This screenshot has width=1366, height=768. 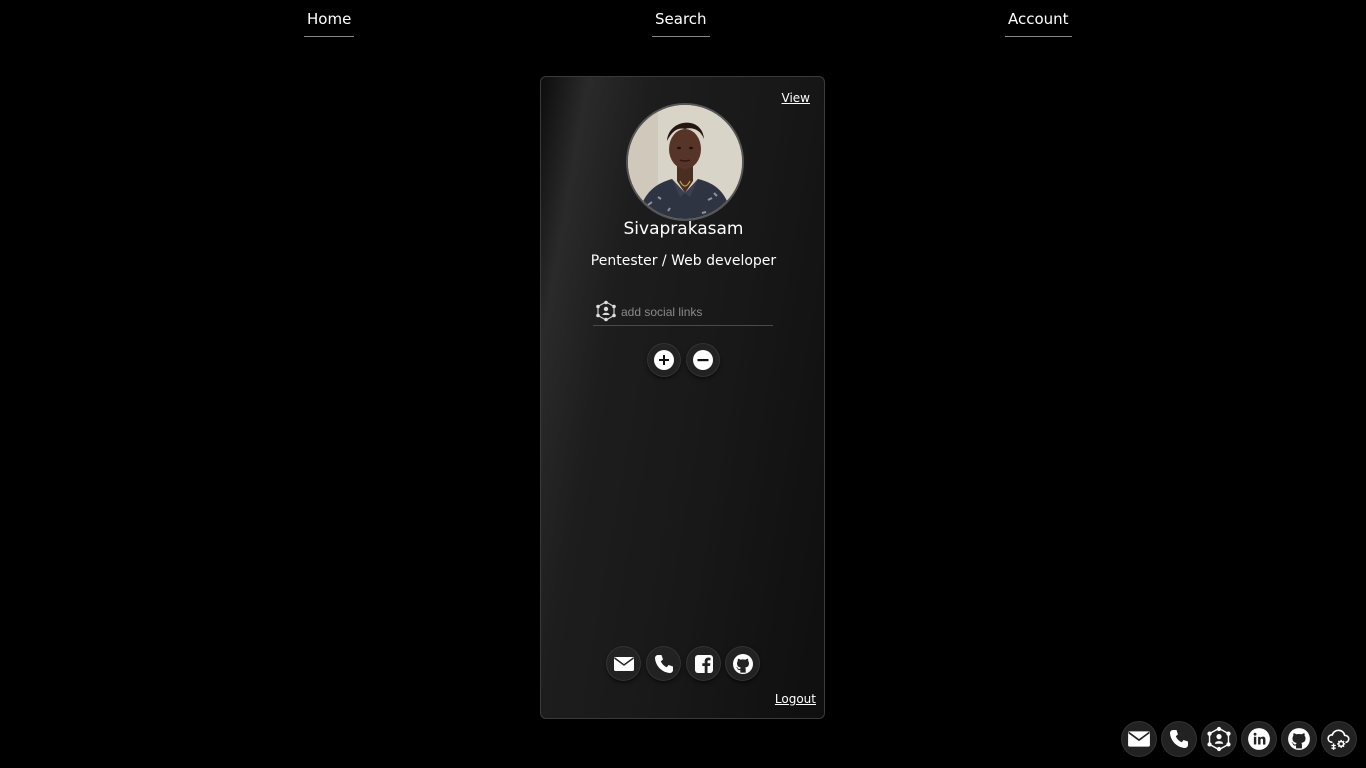 I want to click on plus-icon, so click(x=664, y=360).